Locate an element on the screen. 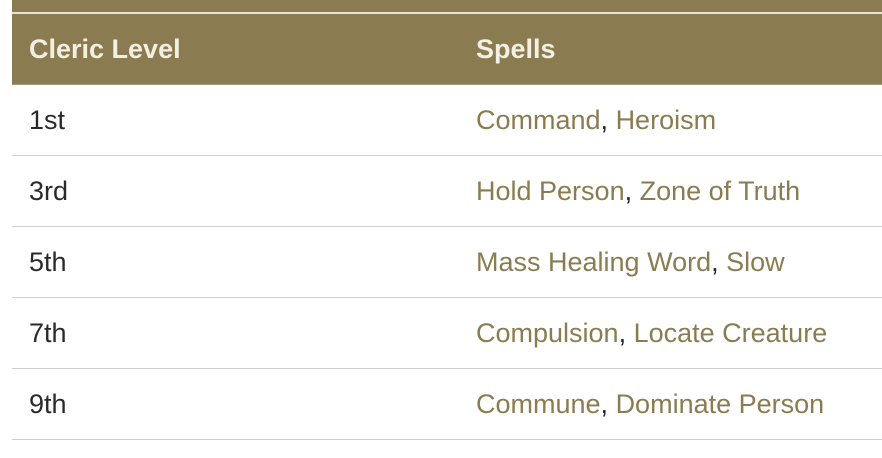 Image resolution: width=882 pixels, height=458 pixels. header-spells: Spells is located at coordinates (516, 49).